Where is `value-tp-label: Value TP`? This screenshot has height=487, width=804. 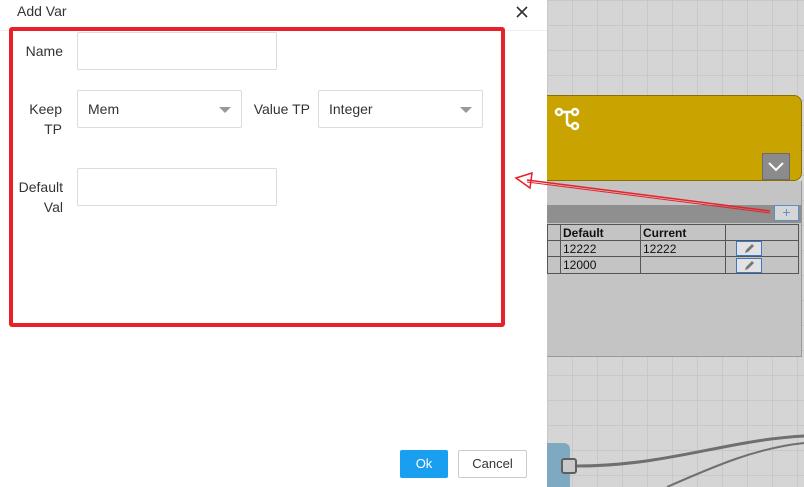 value-tp-label: Value TP is located at coordinates (281, 109).